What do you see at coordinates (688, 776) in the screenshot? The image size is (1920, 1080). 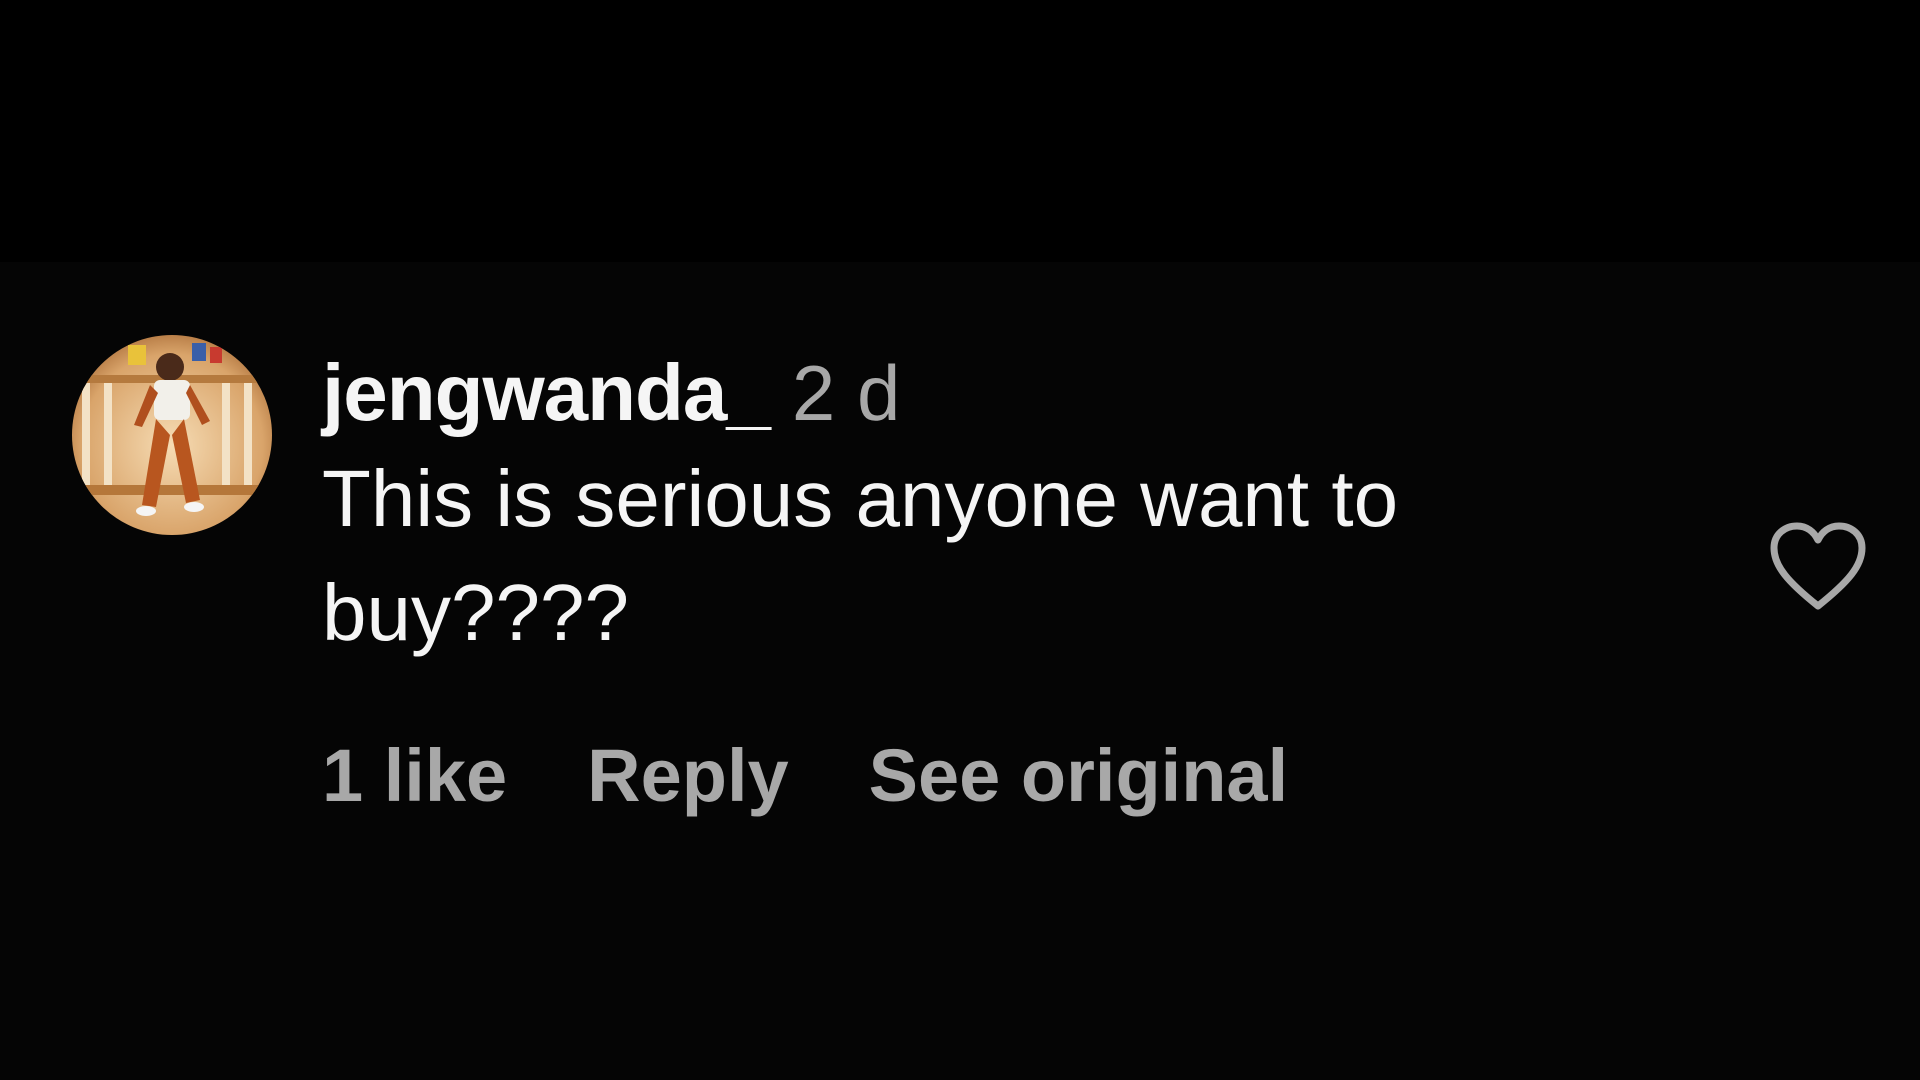 I see `reply-button: Reply` at bounding box center [688, 776].